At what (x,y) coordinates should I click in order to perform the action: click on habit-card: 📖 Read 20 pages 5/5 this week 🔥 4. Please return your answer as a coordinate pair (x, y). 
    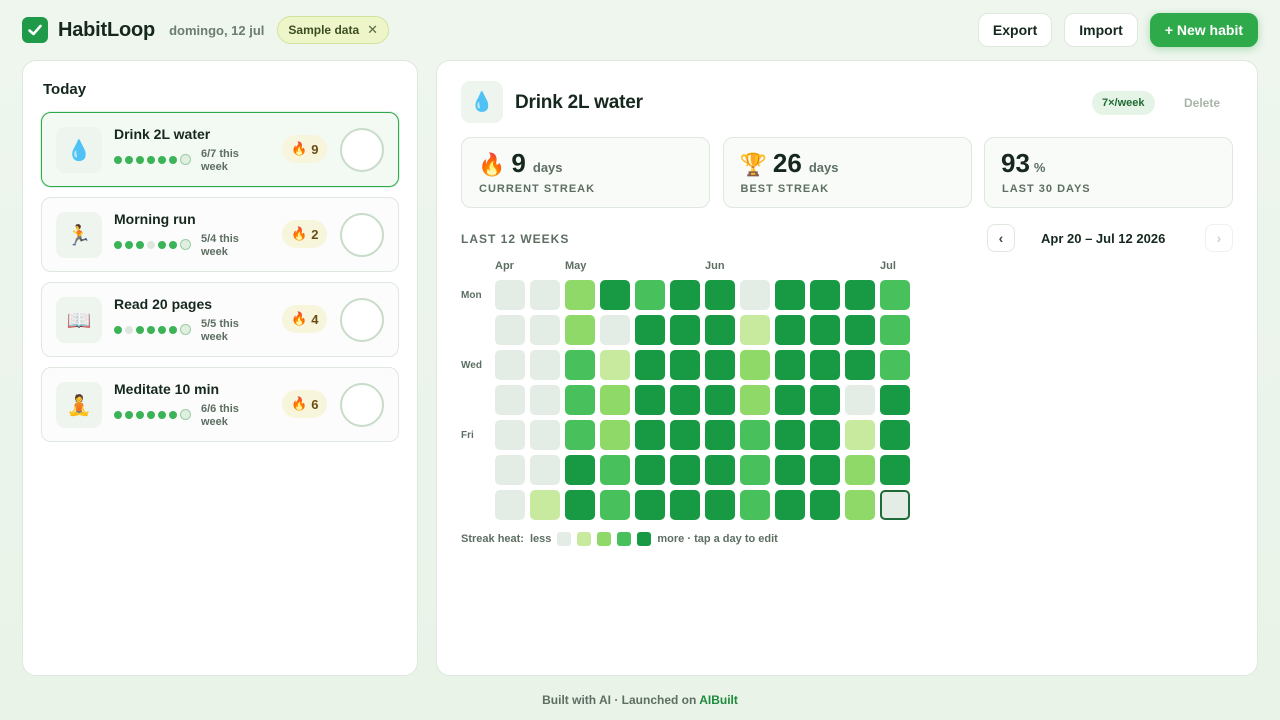
    Looking at the image, I should click on (220, 319).